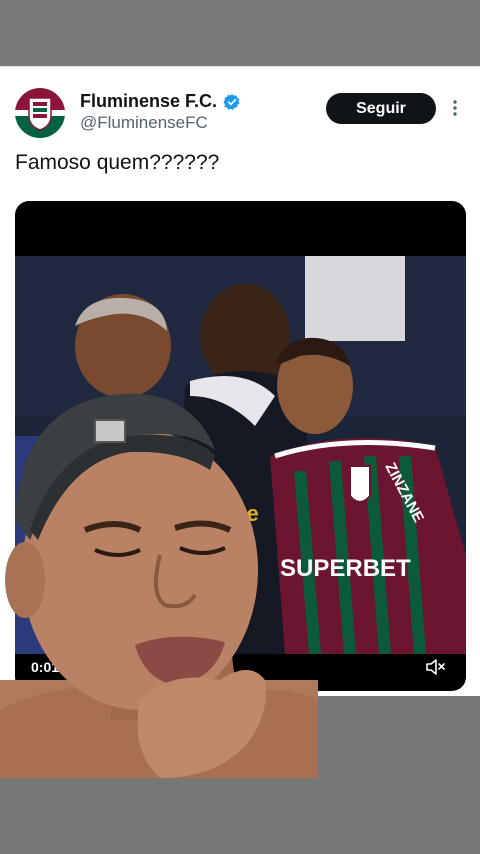 The width and height of the screenshot is (480, 854). What do you see at coordinates (117, 162) in the screenshot?
I see `tweet-text: Famoso quem??????` at bounding box center [117, 162].